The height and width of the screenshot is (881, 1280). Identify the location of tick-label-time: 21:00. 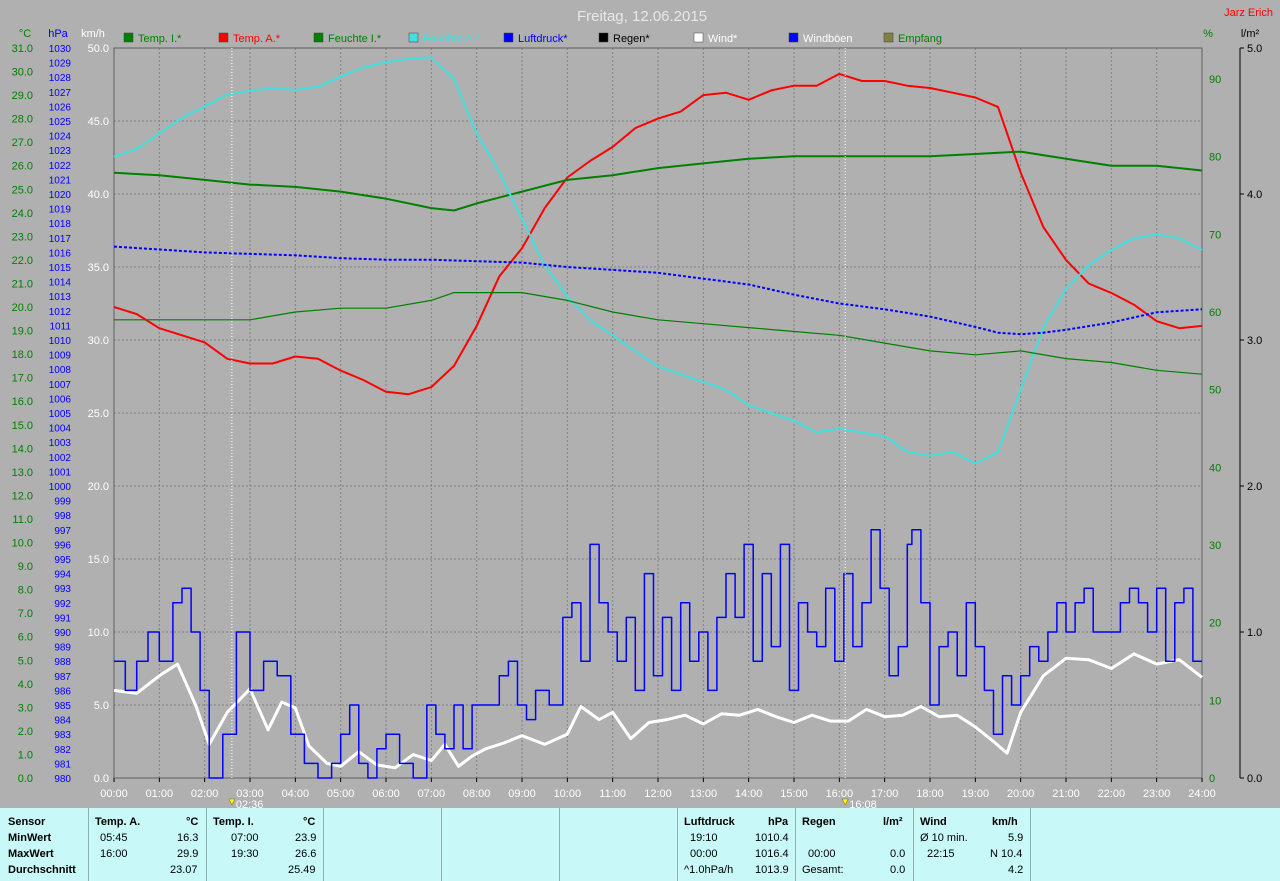
(1066, 794).